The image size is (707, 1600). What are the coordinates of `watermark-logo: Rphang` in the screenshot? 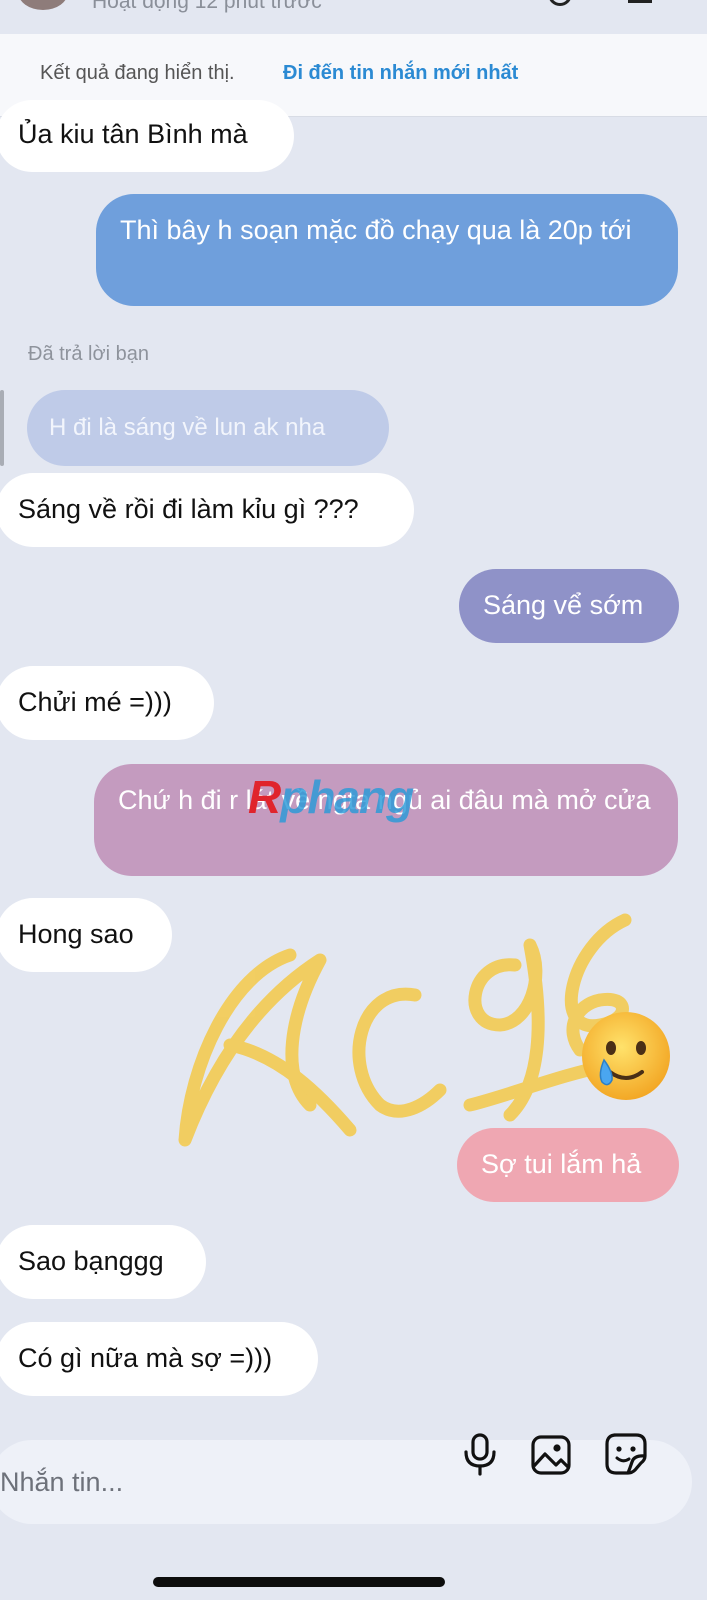 It's located at (331, 797).